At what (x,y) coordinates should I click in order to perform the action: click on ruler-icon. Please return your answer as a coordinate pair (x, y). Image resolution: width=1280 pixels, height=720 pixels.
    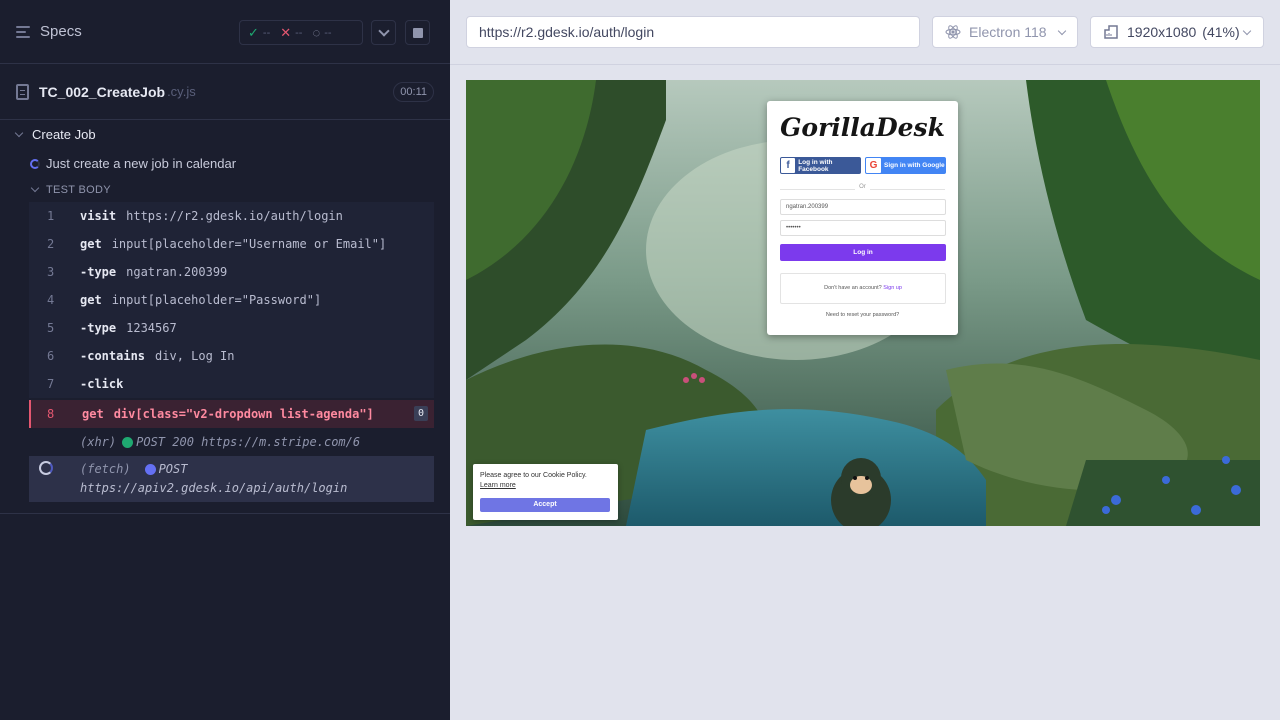
    Looking at the image, I should click on (1111, 32).